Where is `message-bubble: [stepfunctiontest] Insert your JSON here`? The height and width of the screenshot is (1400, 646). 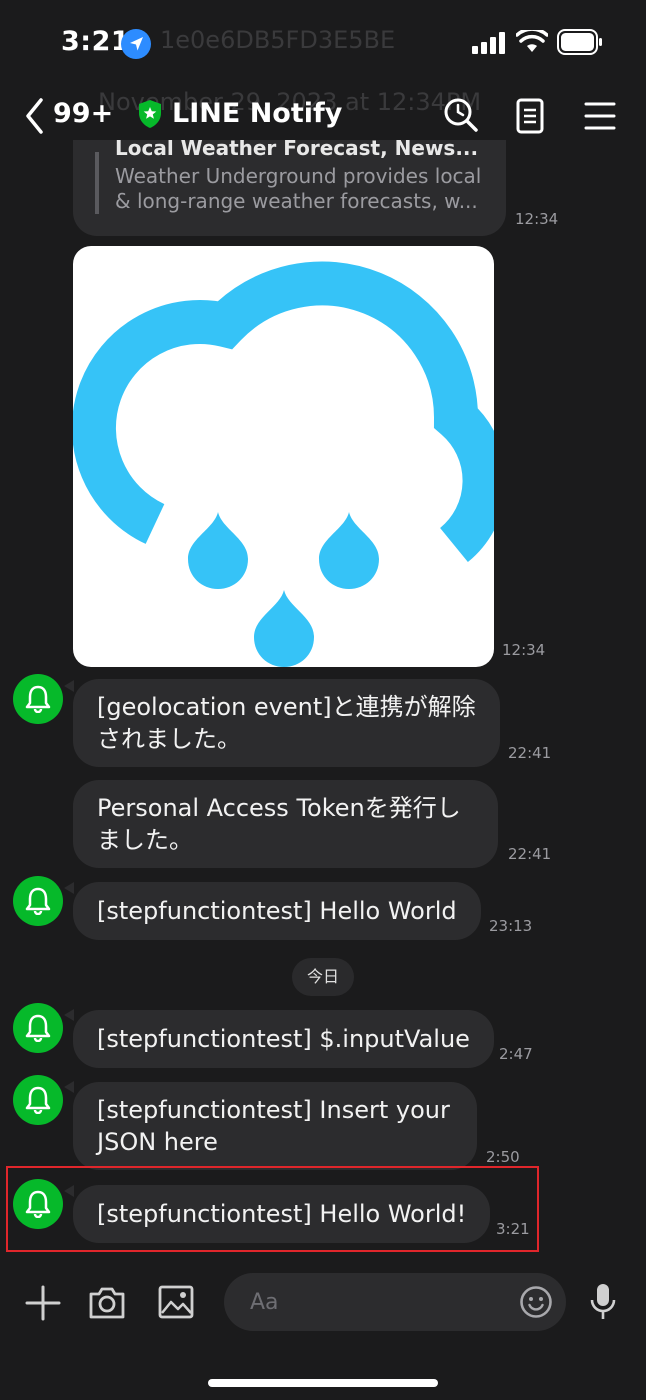
message-bubble: [stepfunctiontest] Insert your JSON here is located at coordinates (275, 1126).